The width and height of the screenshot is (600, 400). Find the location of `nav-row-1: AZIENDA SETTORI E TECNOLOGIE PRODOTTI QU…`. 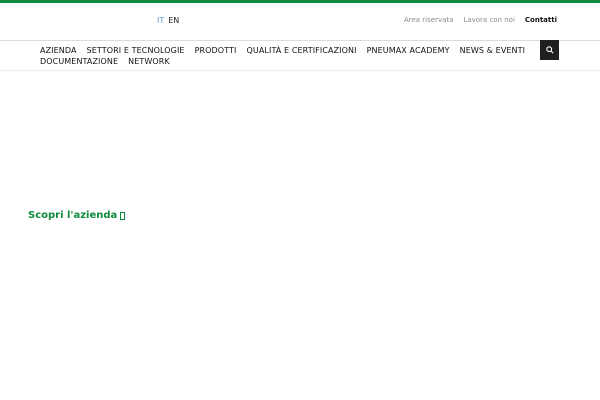

nav-row-1: AZIENDA SETTORI E TECNOLOGIE PRODOTTI QU… is located at coordinates (285, 50).